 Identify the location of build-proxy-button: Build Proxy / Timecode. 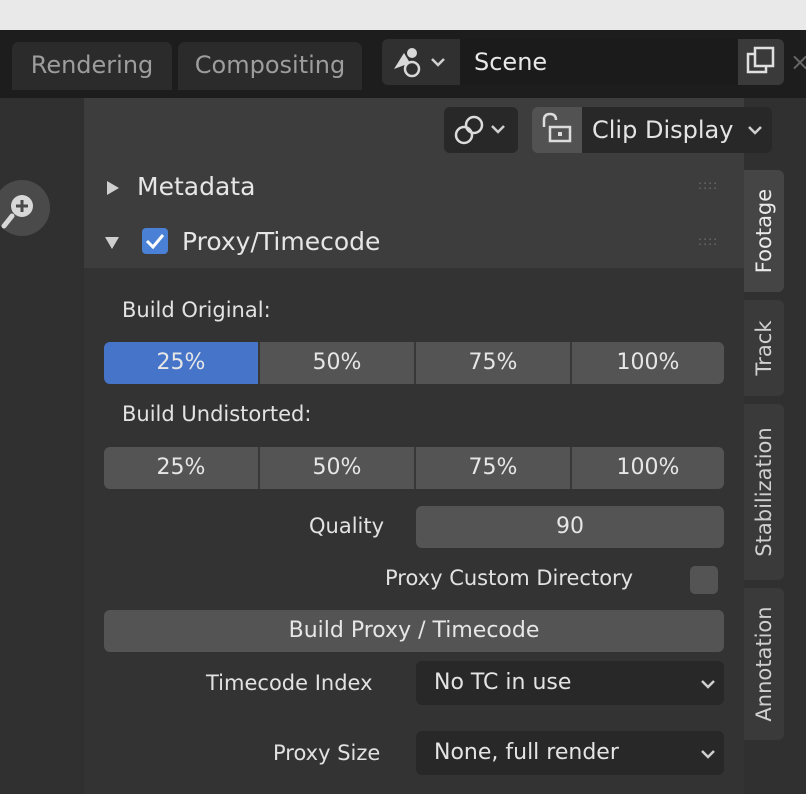
(414, 631).